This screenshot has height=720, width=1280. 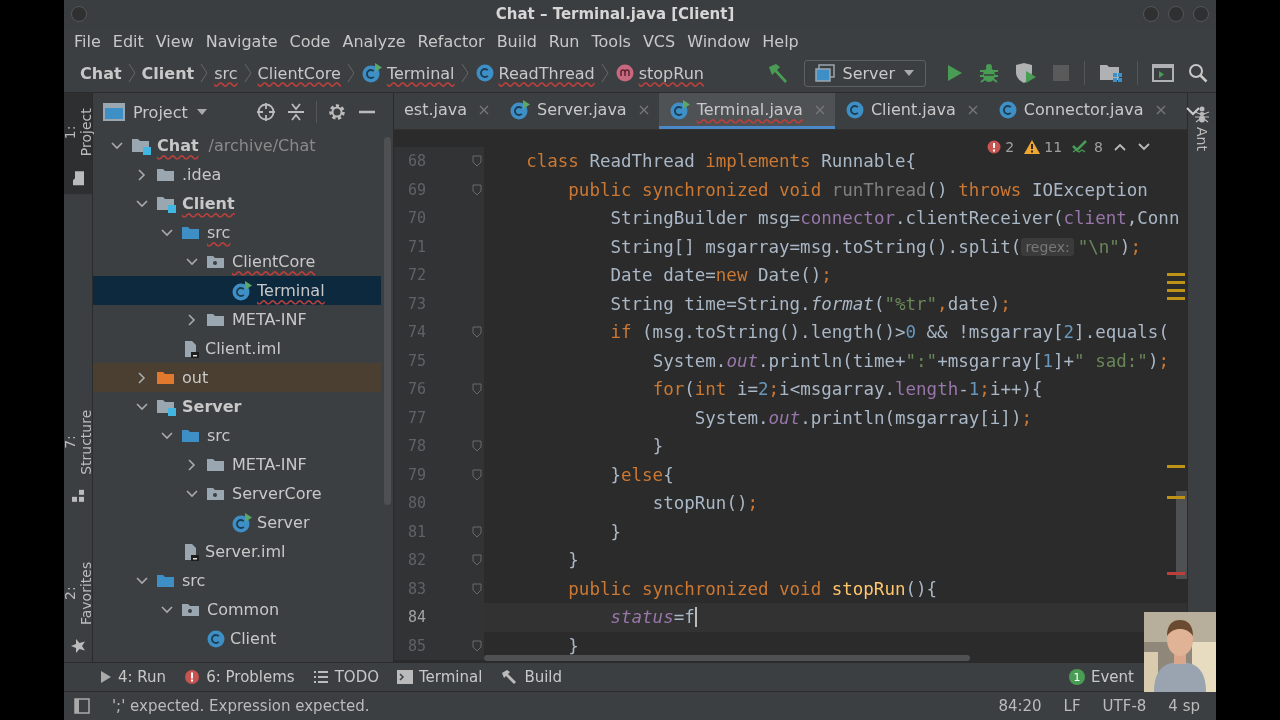 What do you see at coordinates (727, 658) in the screenshot?
I see `horizontal-scrollbar` at bounding box center [727, 658].